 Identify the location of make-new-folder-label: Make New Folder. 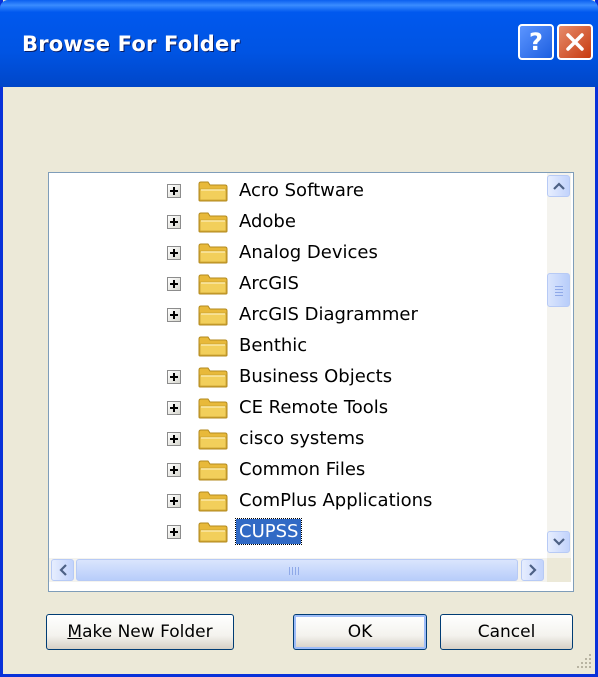
(140, 632).